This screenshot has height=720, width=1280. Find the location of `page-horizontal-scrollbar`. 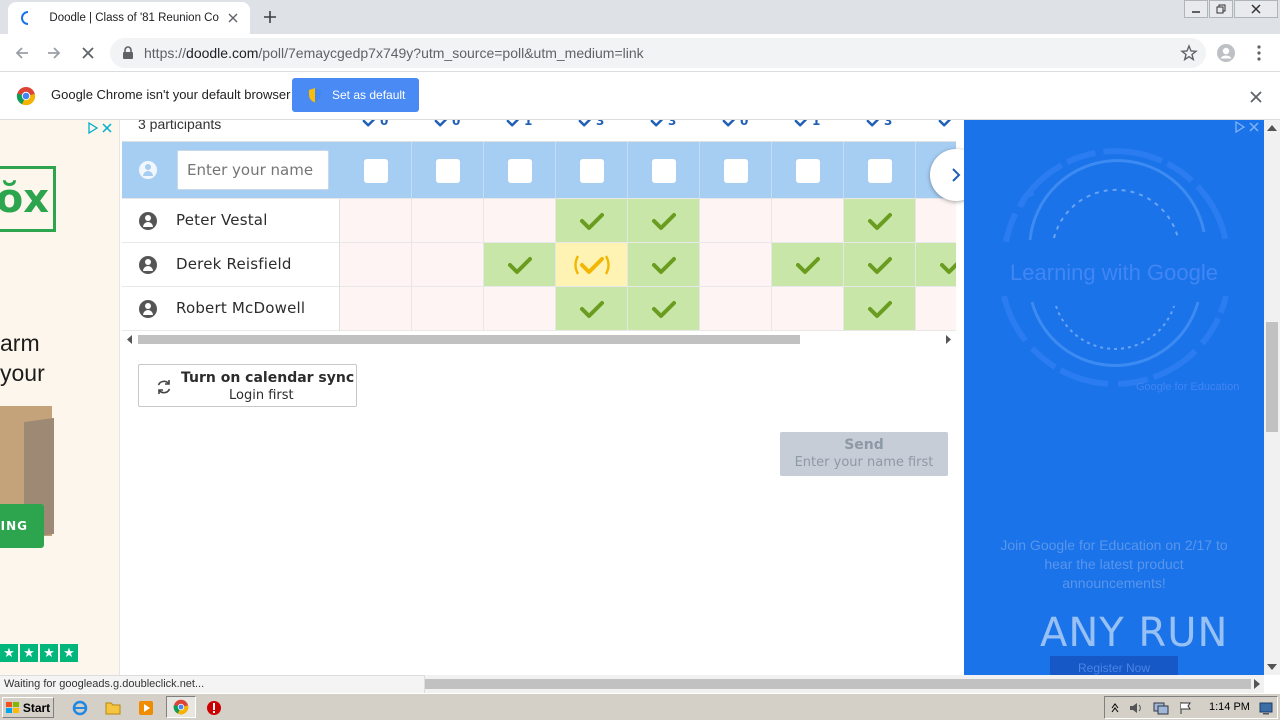

page-horizontal-scrollbar is located at coordinates (844, 684).